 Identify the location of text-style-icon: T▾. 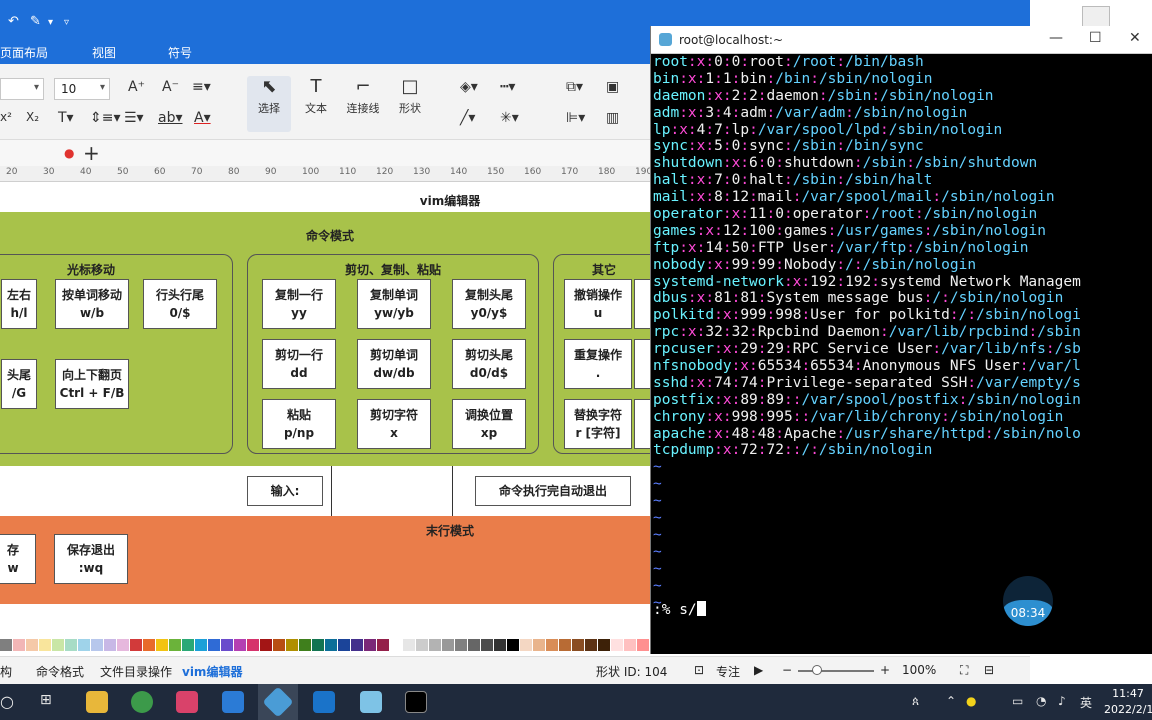
(66, 118).